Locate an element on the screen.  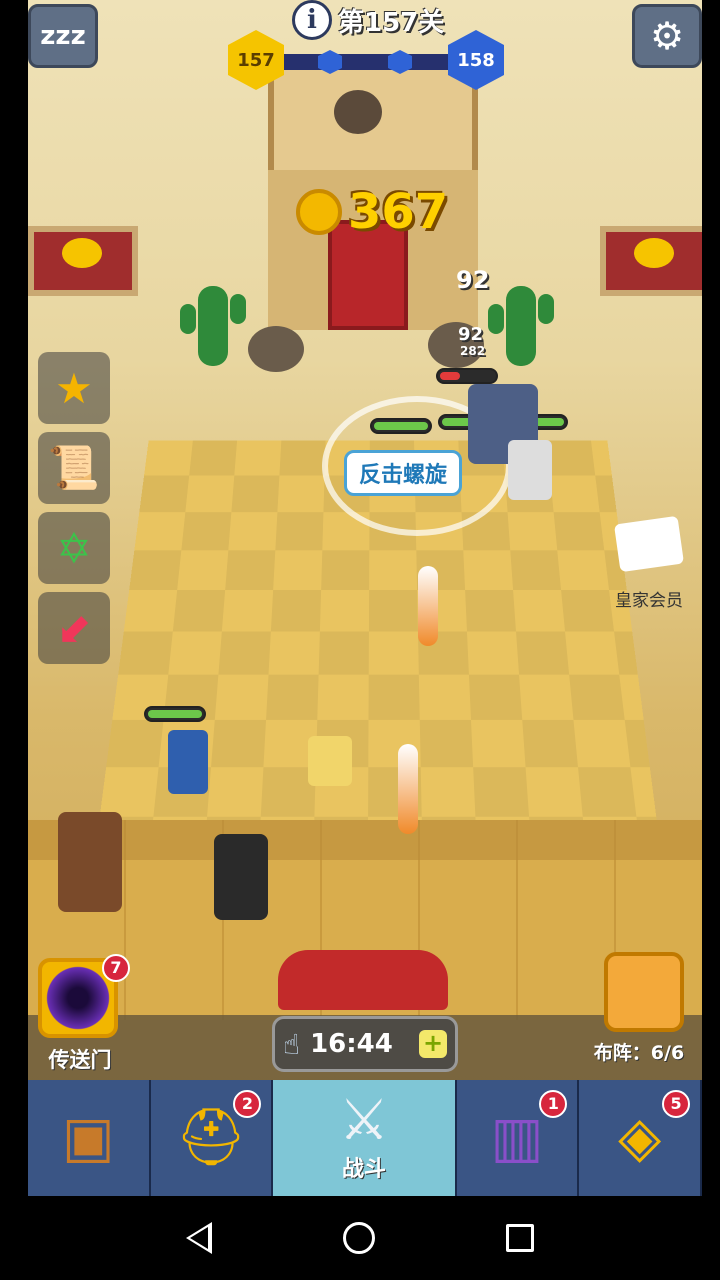
formation-button: 布阵：6/6 is located at coordinates (639, 1008).